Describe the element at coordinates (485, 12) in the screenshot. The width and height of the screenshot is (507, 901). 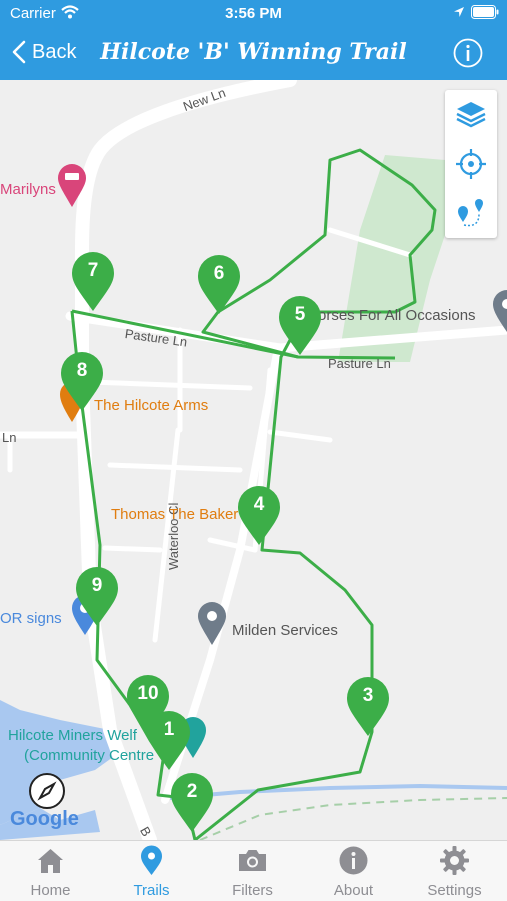
I see `battery-icon` at that location.